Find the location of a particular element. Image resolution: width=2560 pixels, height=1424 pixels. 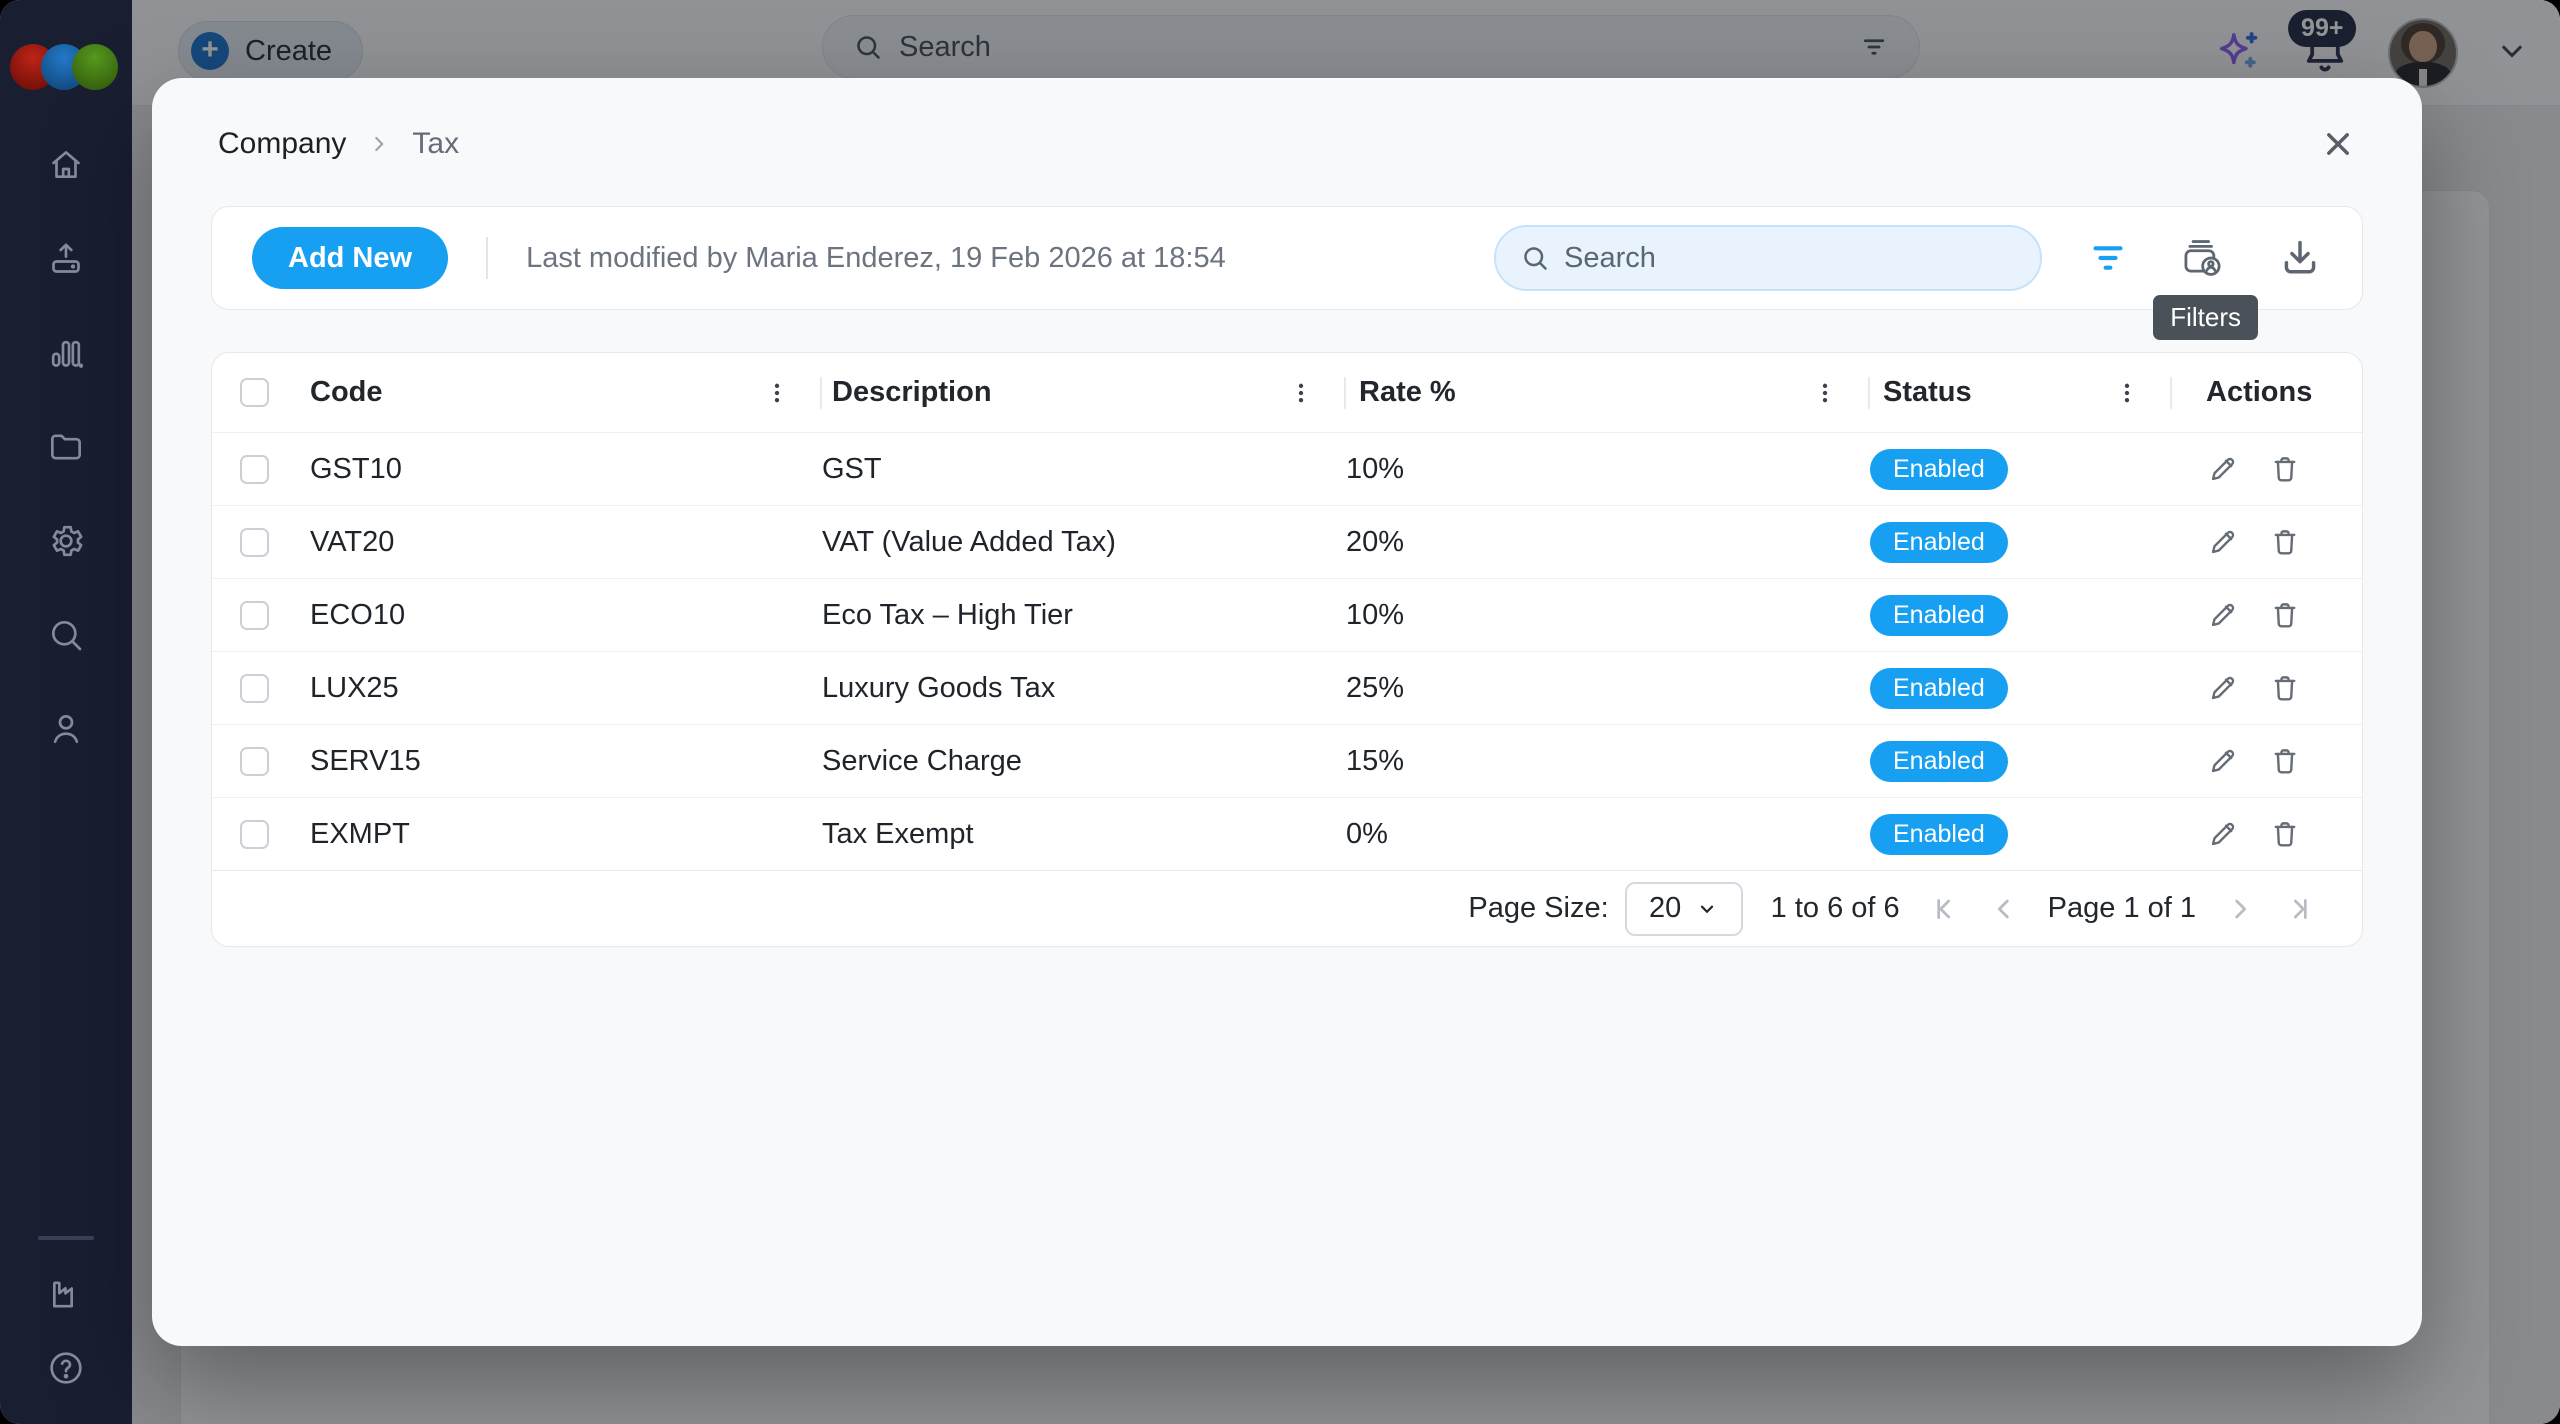

sidebar-item-profile is located at coordinates (66, 729).